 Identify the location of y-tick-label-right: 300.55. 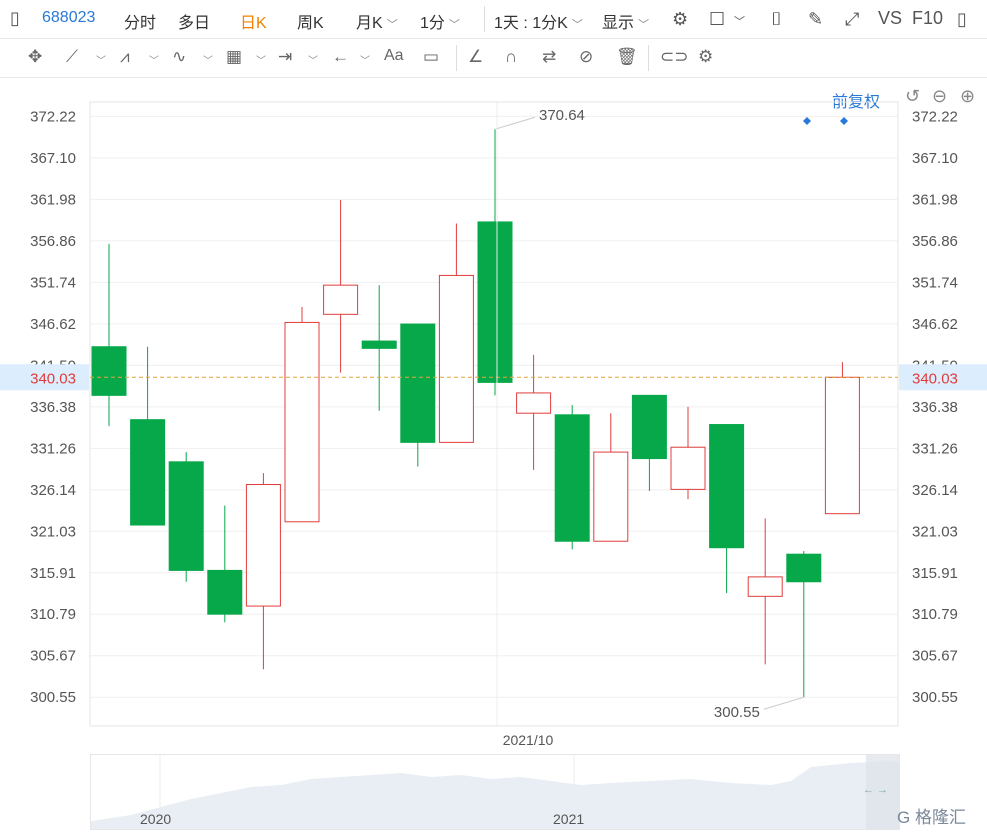
(935, 697).